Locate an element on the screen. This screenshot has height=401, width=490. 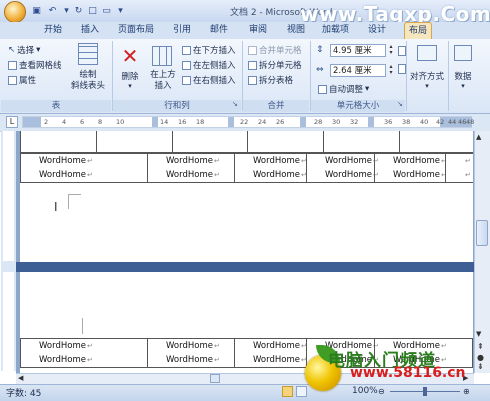
column-width-input: 2.64 厘米 is located at coordinates (358, 70).